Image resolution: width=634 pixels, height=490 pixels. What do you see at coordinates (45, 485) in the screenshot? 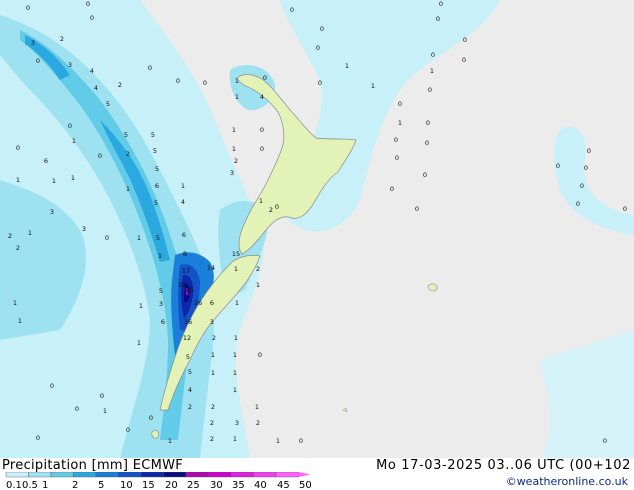
I see `legend-tick-label: 1` at bounding box center [45, 485].